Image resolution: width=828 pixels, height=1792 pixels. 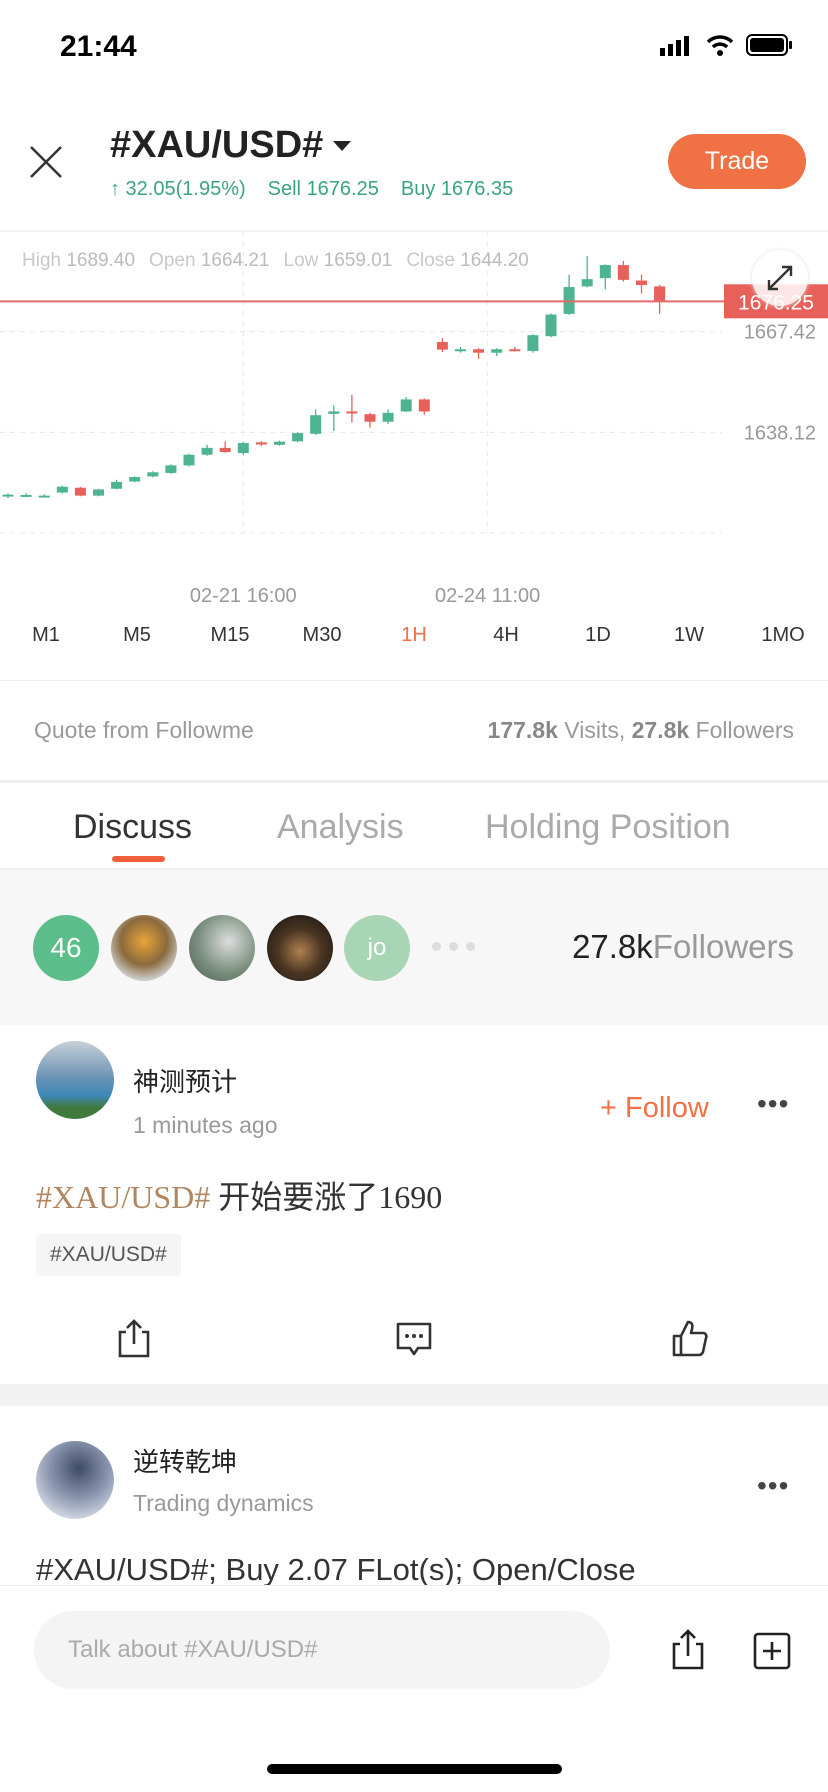 What do you see at coordinates (772, 1651) in the screenshot?
I see `add-post-icon` at bounding box center [772, 1651].